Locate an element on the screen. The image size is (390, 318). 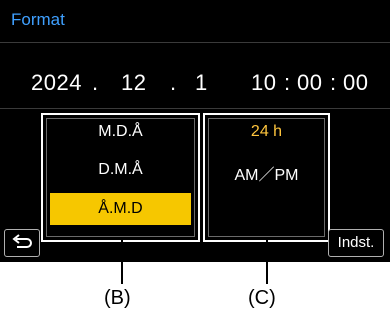
header-divider is located at coordinates (195, 42).